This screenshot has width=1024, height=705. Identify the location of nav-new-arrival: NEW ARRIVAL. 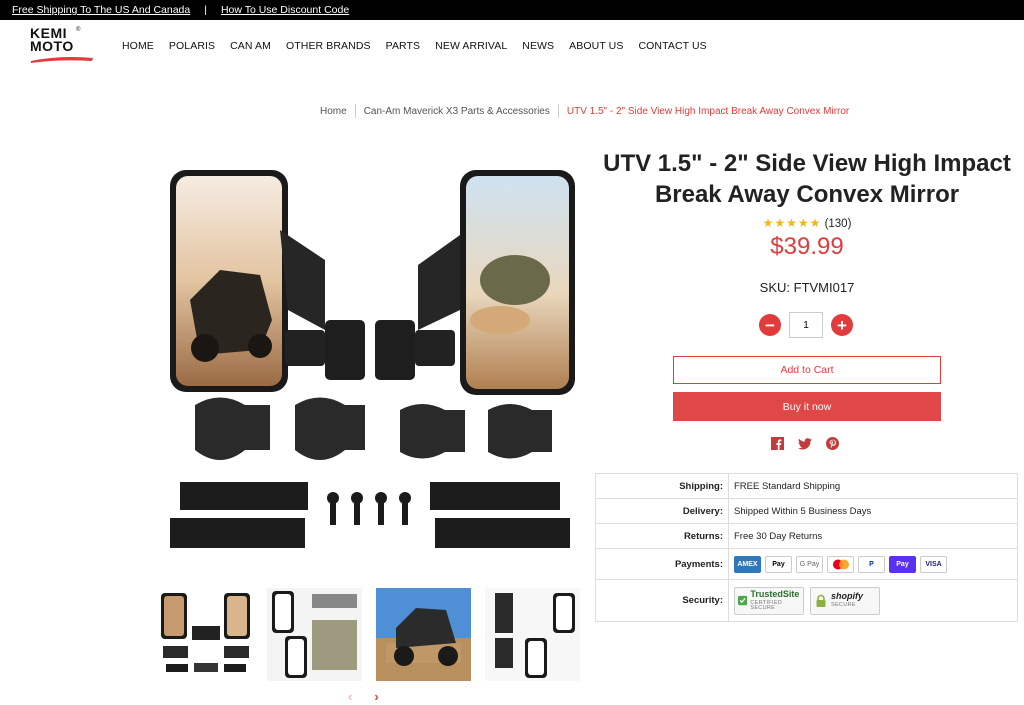
(471, 46).